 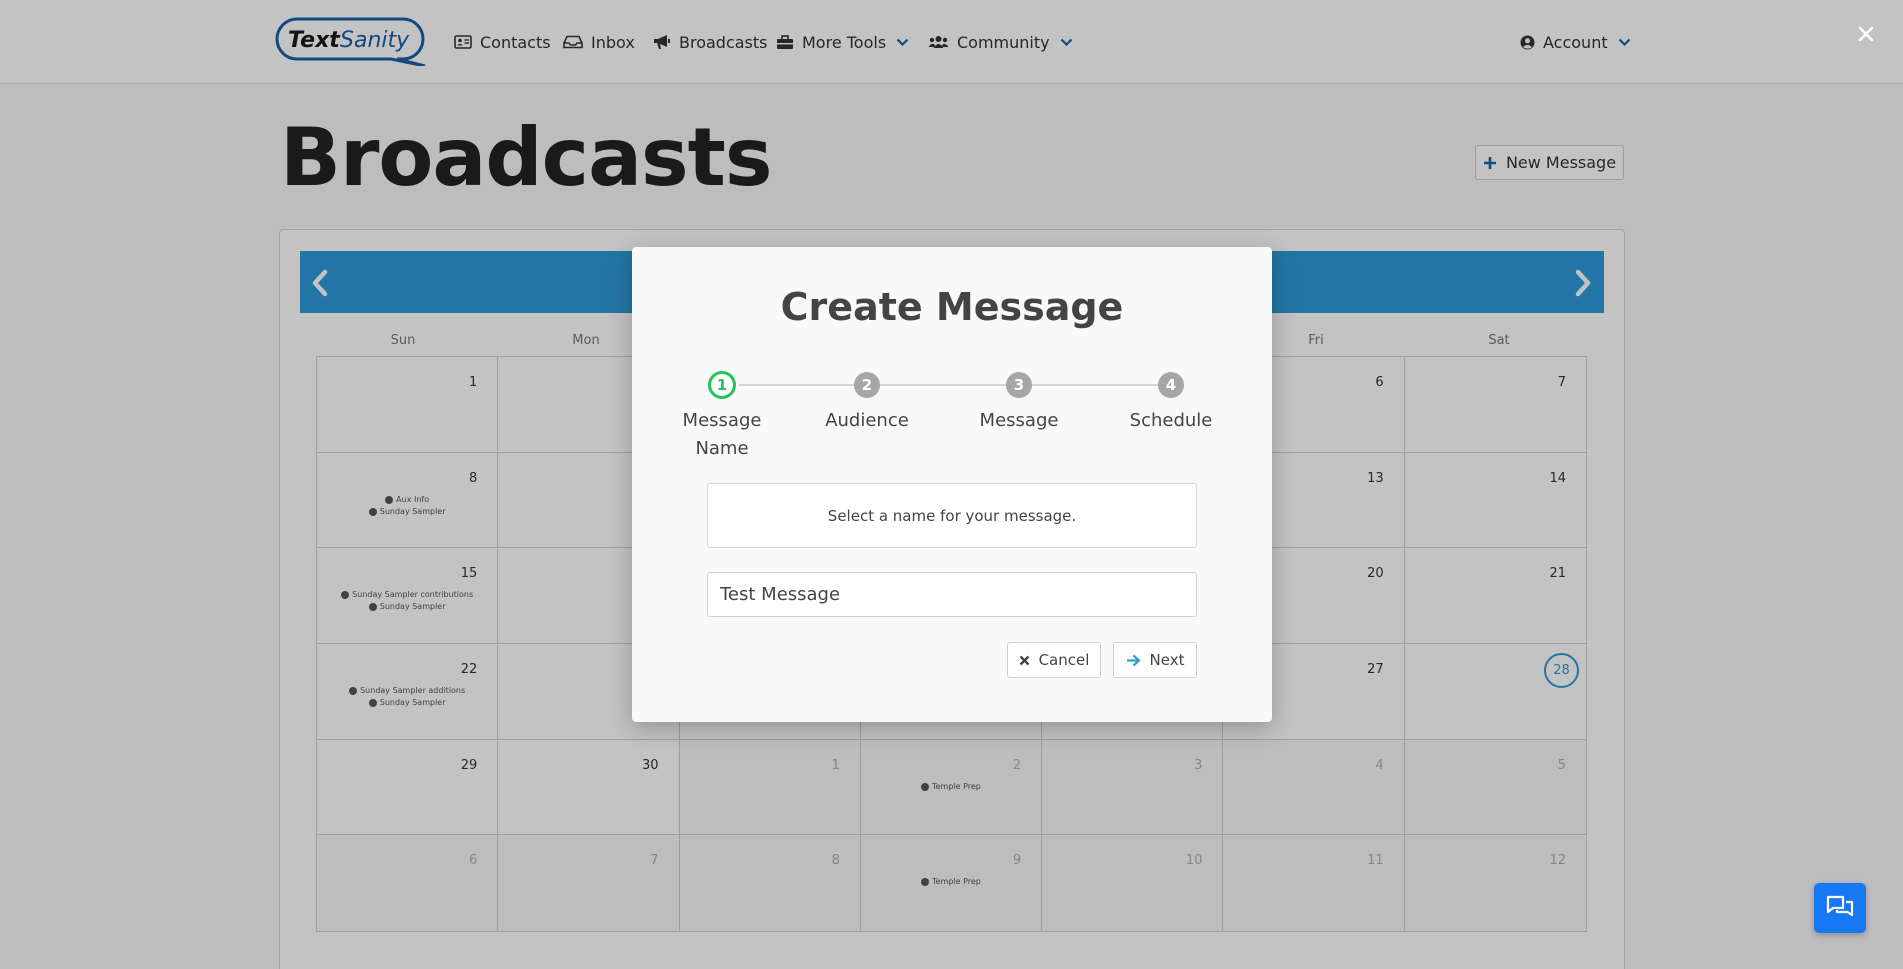 What do you see at coordinates (1133, 660) in the screenshot?
I see `arrow-right-icon` at bounding box center [1133, 660].